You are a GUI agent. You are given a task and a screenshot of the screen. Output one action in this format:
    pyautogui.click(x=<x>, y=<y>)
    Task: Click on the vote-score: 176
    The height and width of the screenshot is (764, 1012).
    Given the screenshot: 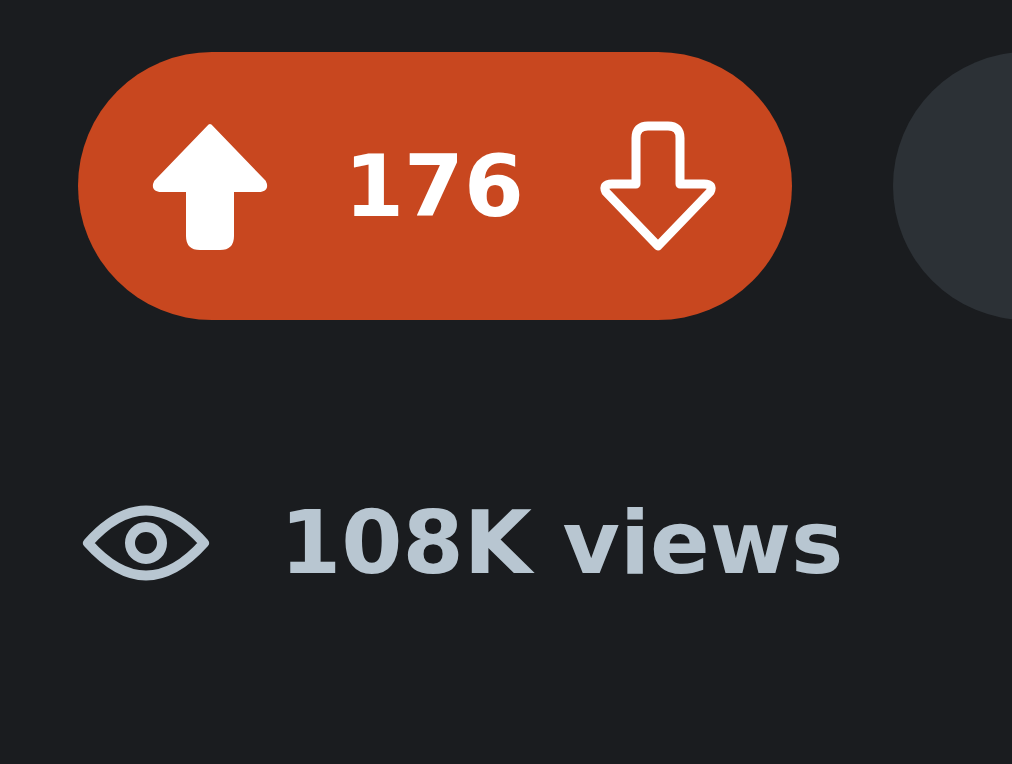 What is the action you would take?
    pyautogui.click(x=434, y=186)
    